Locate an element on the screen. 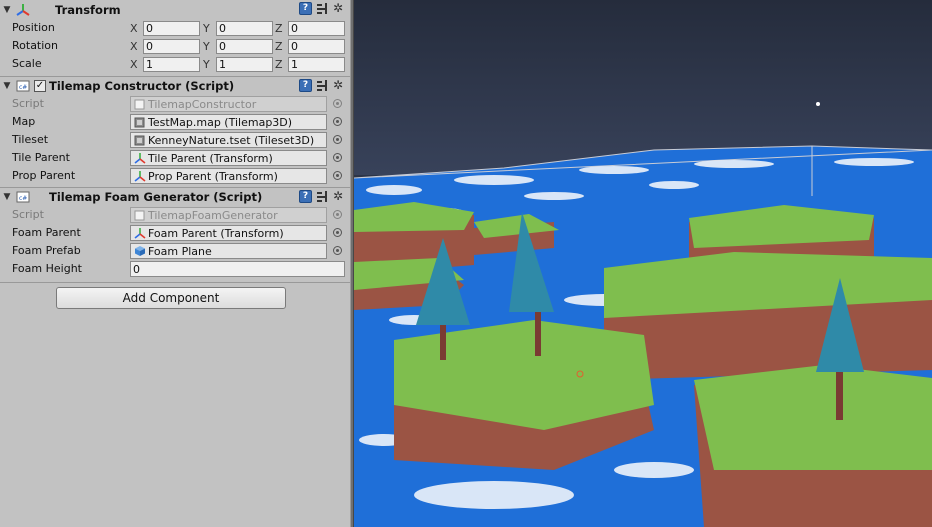 This screenshot has width=932, height=527. script-field: TilemapFoamGenerator is located at coordinates (228, 215).